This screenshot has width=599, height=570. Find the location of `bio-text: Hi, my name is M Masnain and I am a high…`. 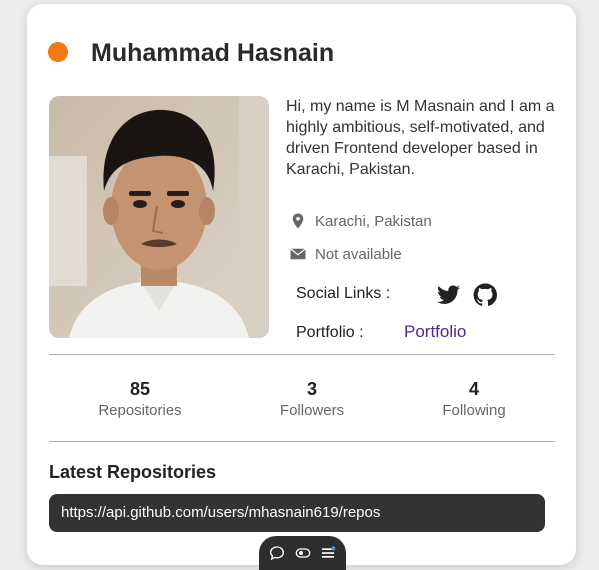

bio-text: Hi, my name is M Masnain and I am a high… is located at coordinates (420, 138).